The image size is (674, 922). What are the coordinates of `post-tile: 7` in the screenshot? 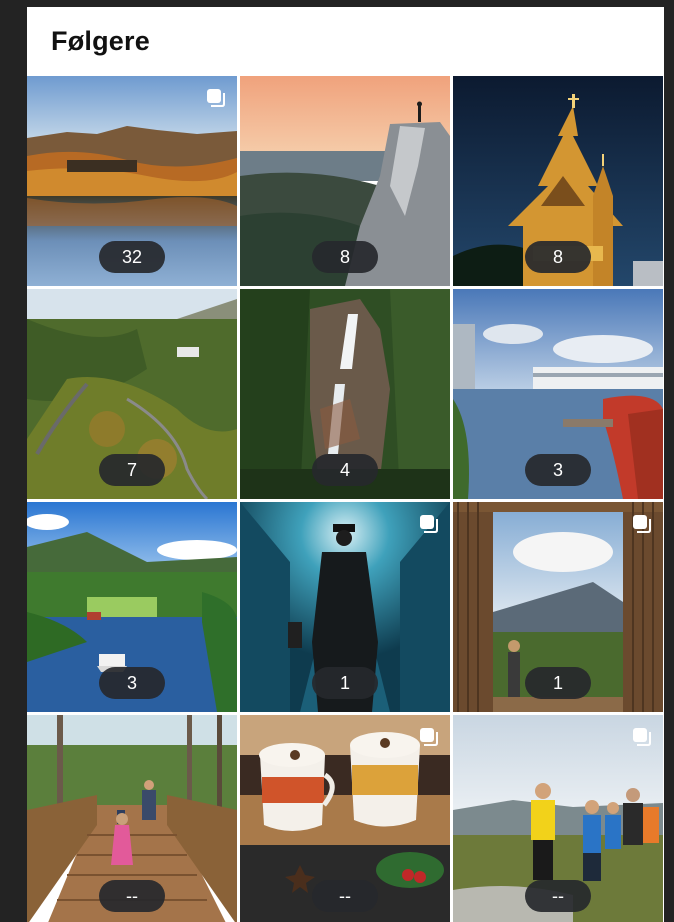 It's located at (132, 394).